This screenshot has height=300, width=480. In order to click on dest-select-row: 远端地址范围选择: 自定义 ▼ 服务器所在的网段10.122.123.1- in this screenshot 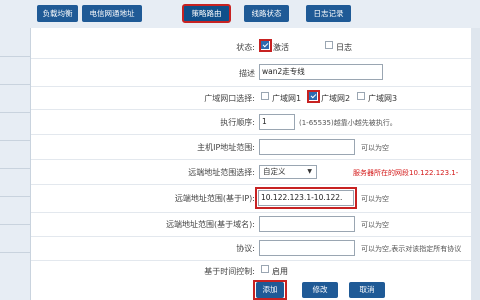, I will do `click(251, 172)`.